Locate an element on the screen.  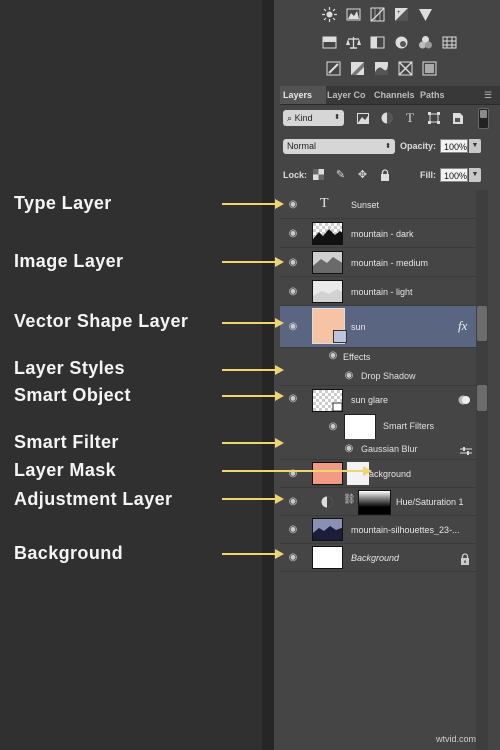
invert-icon is located at coordinates (333, 68).